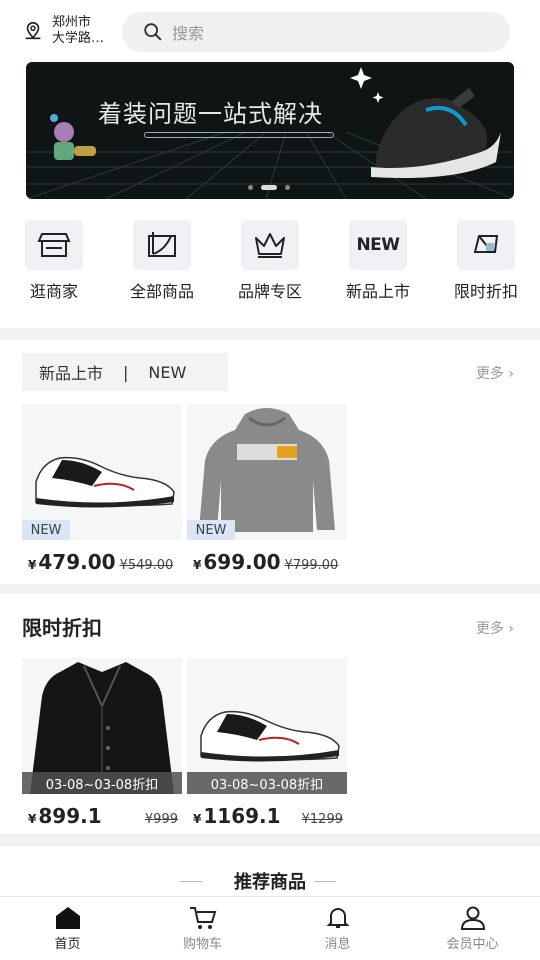  I want to click on new-arrivals-en: NEW, so click(167, 372).